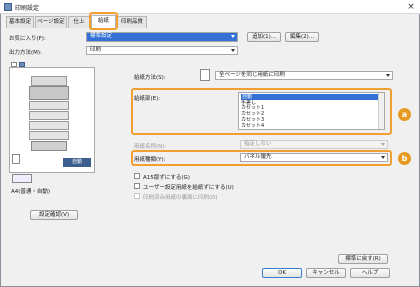 Image resolution: width=420 pixels, height=287 pixels. I want to click on tab-print-quality: 印刷品質, so click(132, 22).